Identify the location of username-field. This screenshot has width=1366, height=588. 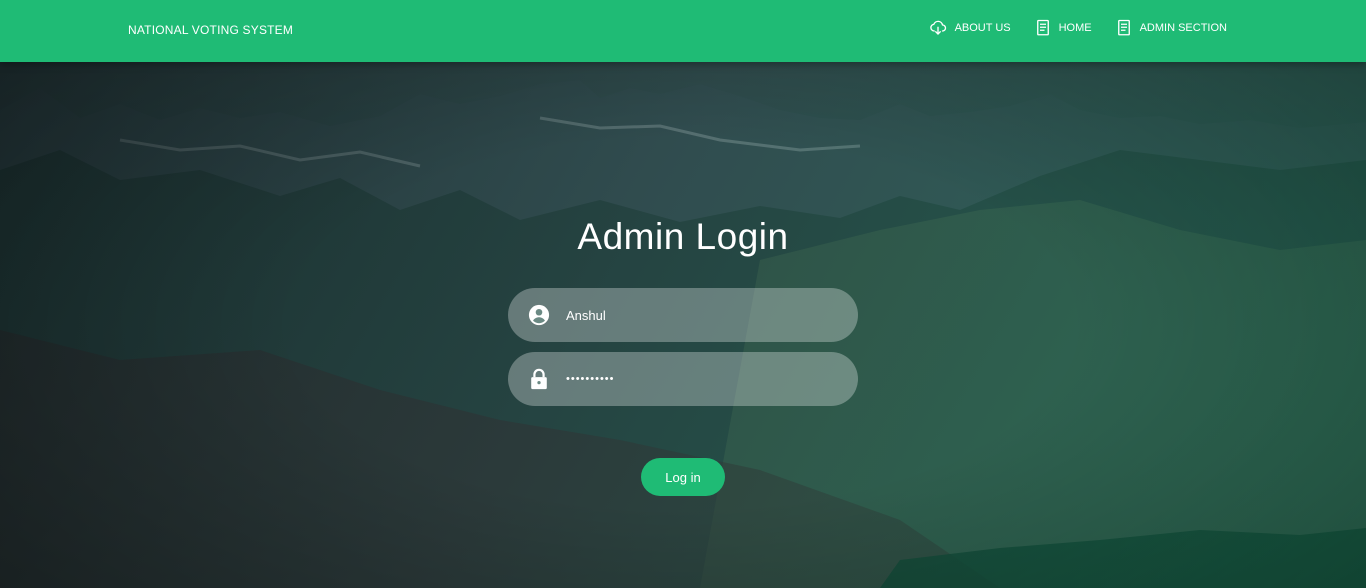
(683, 315).